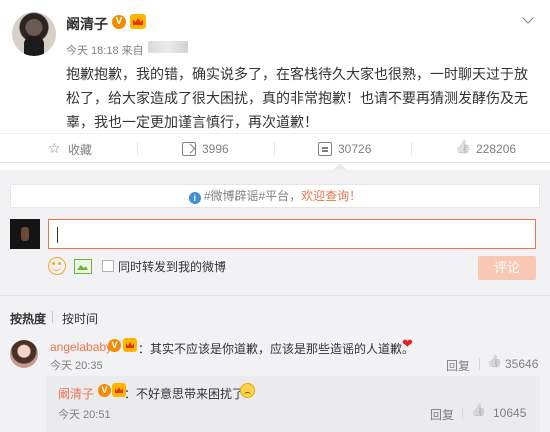 The image size is (550, 432). Describe the element at coordinates (247, 390) in the screenshot. I see `sweat-emoji-icon` at that location.